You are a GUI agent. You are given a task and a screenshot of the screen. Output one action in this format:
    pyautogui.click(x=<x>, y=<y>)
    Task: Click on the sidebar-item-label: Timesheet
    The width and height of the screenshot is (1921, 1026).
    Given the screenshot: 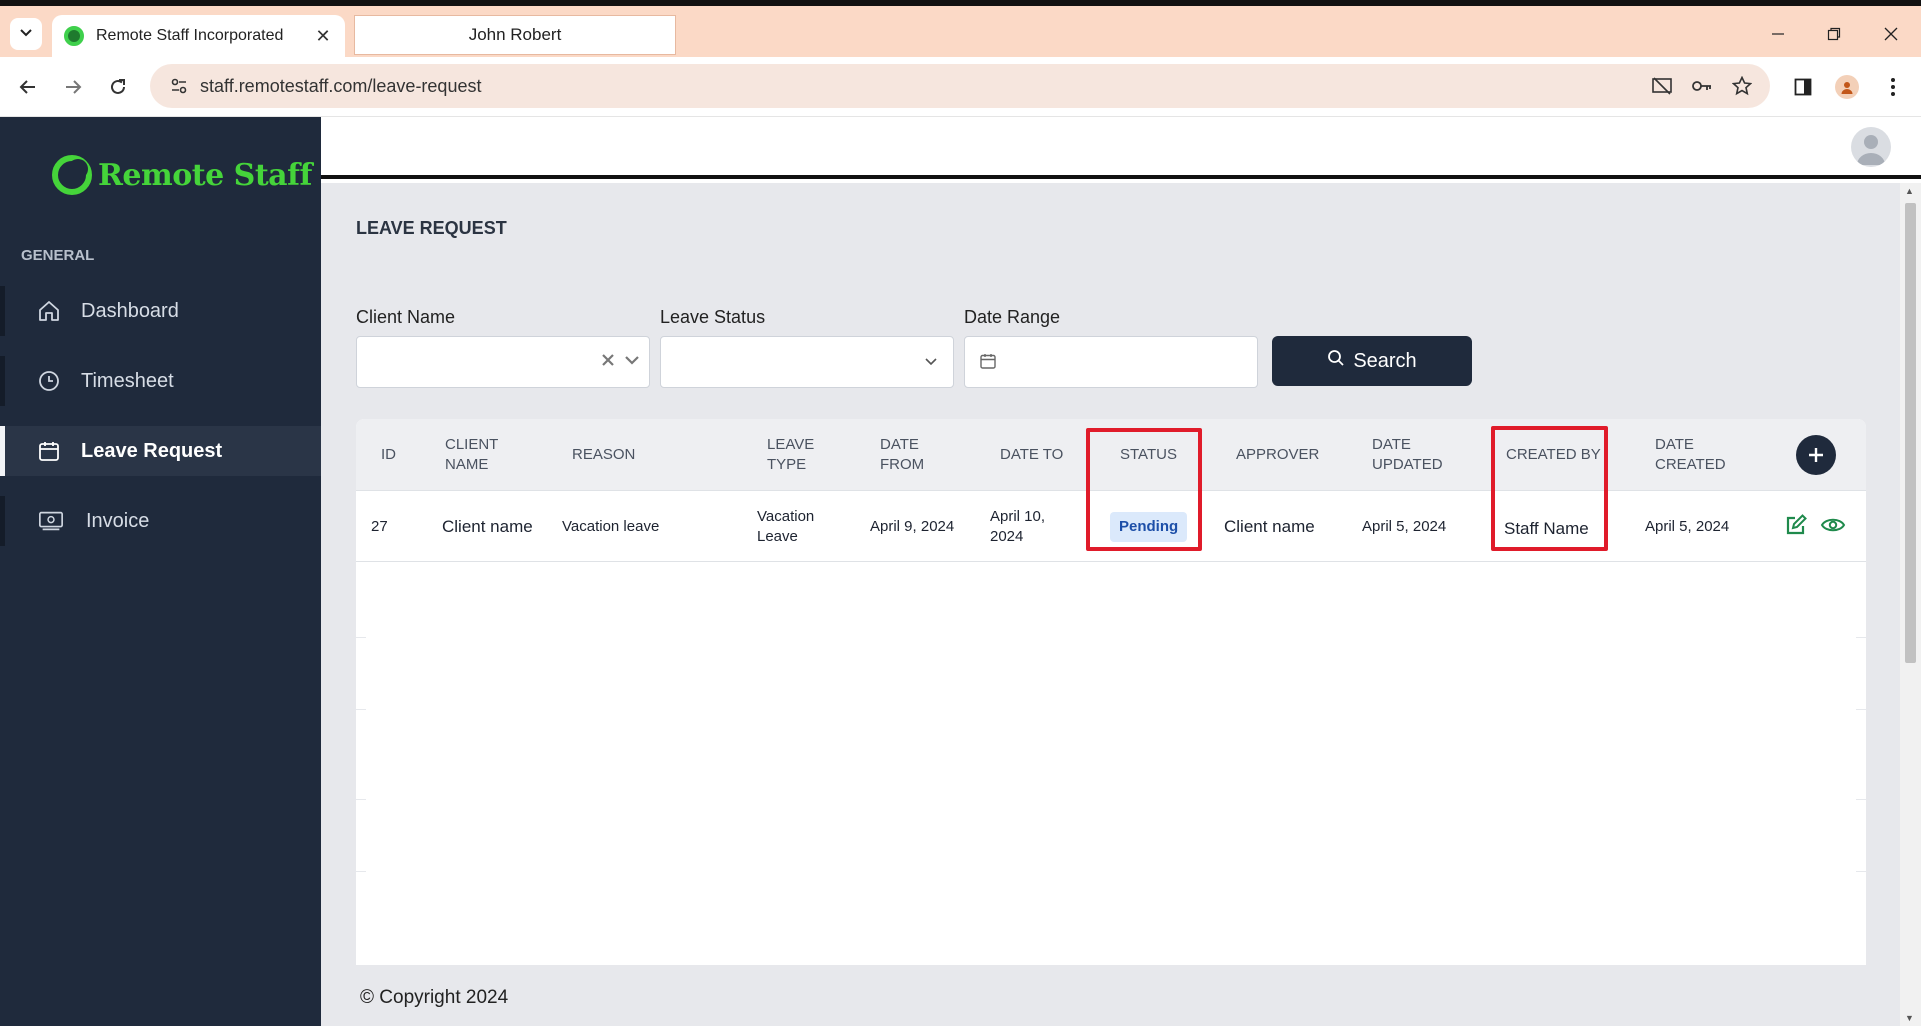 What is the action you would take?
    pyautogui.click(x=127, y=380)
    